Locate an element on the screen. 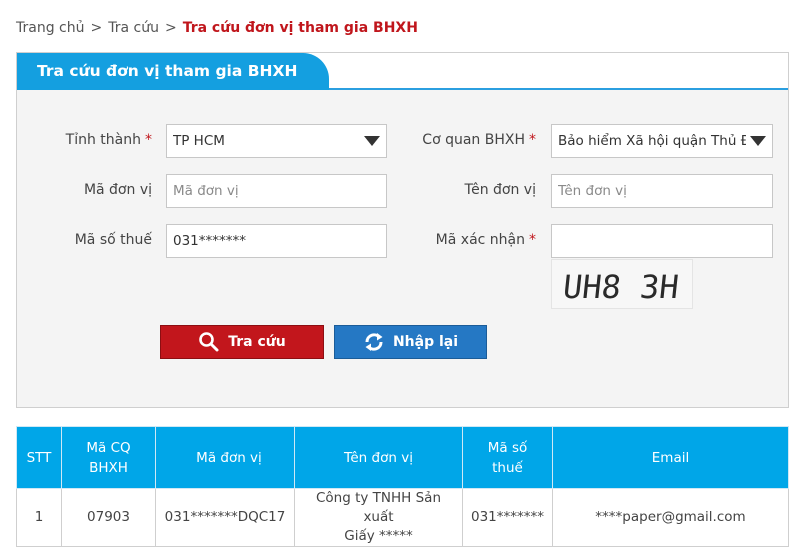 The width and height of the screenshot is (800, 560). agency-select: Bảo hiểm Xã hội quận Thủ Đức is located at coordinates (662, 141).